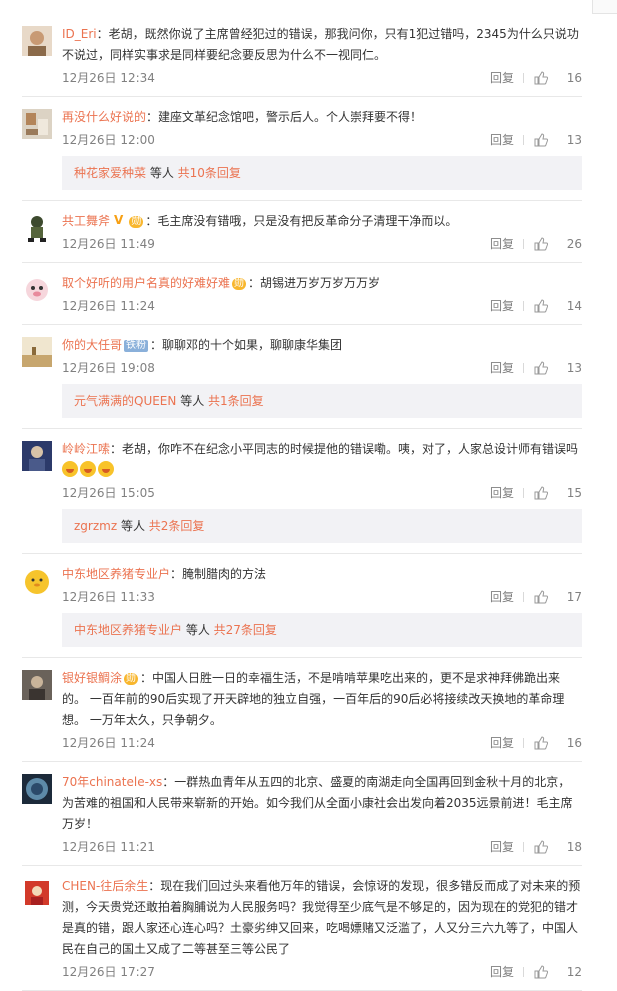 This screenshot has height=991, width=617. Describe the element at coordinates (70, 469) in the screenshot. I see `laugh-cry-emoji-icon` at that location.